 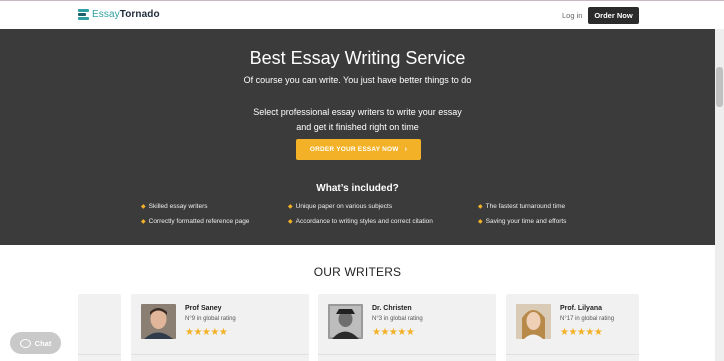 What do you see at coordinates (139, 14) in the screenshot?
I see `logo-text-part2: Tornado` at bounding box center [139, 14].